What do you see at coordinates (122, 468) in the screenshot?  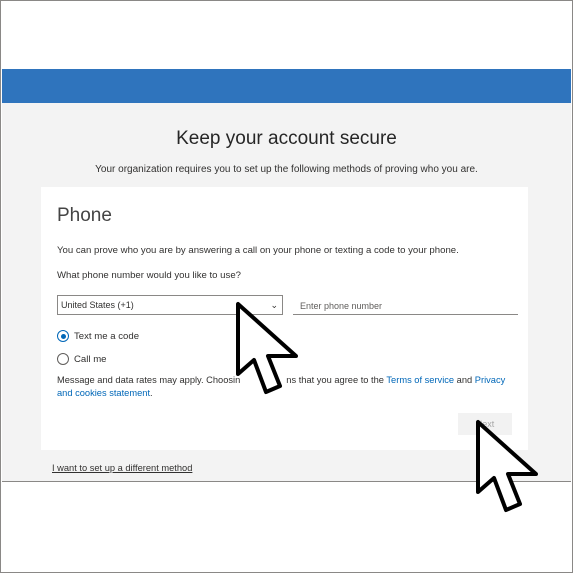 I see `different-method-link: I want to set up a different method` at bounding box center [122, 468].